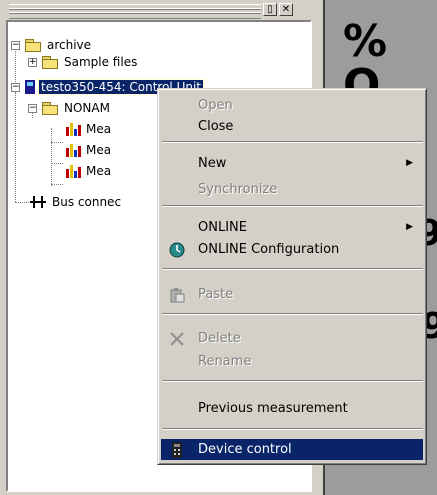  I want to click on menu-item-label: Rename, so click(225, 361).